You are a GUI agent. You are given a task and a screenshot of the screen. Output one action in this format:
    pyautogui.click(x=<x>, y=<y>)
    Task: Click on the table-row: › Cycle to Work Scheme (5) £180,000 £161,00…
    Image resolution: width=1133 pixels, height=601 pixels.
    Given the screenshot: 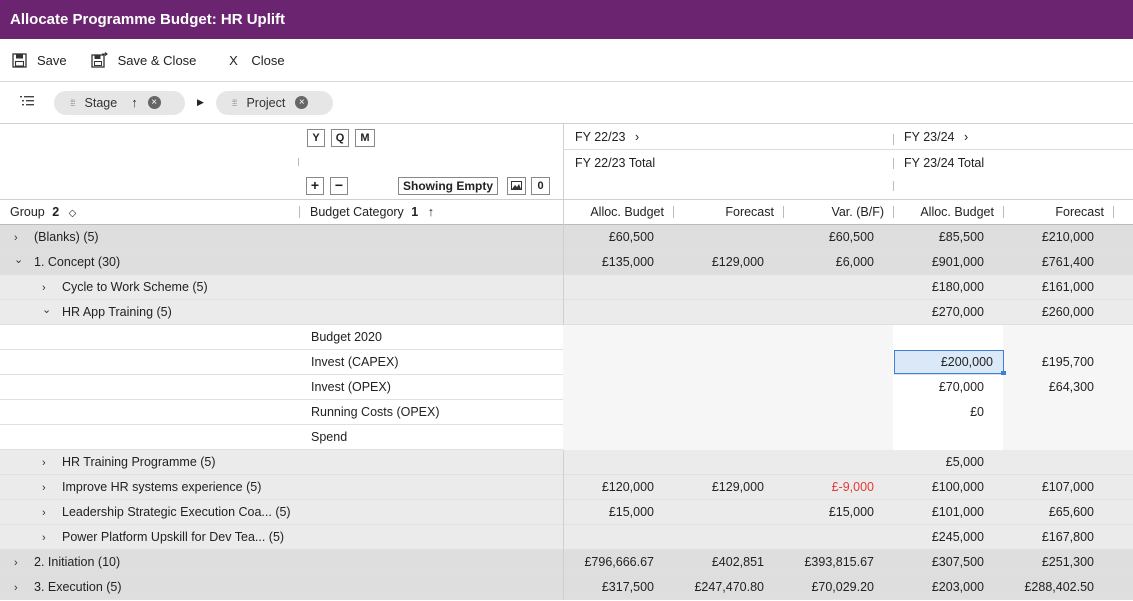 What is the action you would take?
    pyautogui.click(x=566, y=287)
    